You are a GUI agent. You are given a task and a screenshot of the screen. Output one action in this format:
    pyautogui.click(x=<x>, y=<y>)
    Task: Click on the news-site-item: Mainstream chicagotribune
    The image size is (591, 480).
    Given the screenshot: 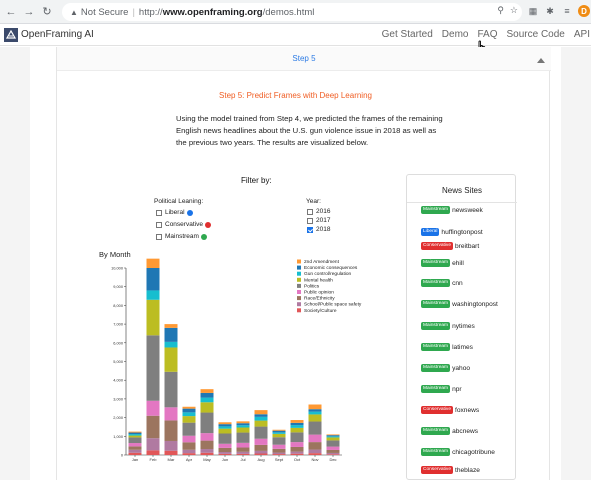 What is the action you would take?
    pyautogui.click(x=458, y=452)
    